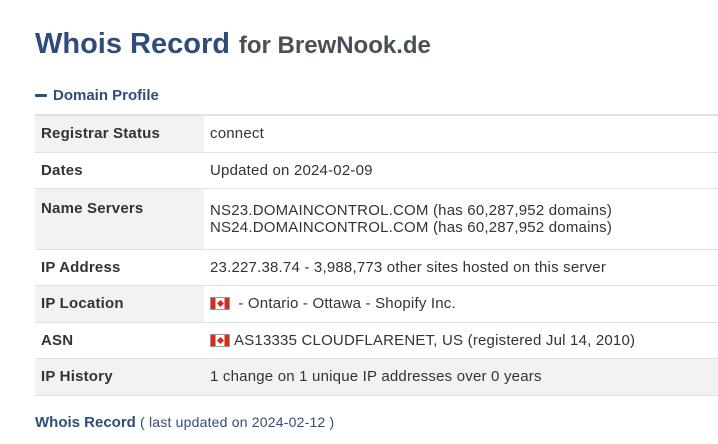  What do you see at coordinates (119, 303) in the screenshot?
I see `ip-location-label: IP Location` at bounding box center [119, 303].